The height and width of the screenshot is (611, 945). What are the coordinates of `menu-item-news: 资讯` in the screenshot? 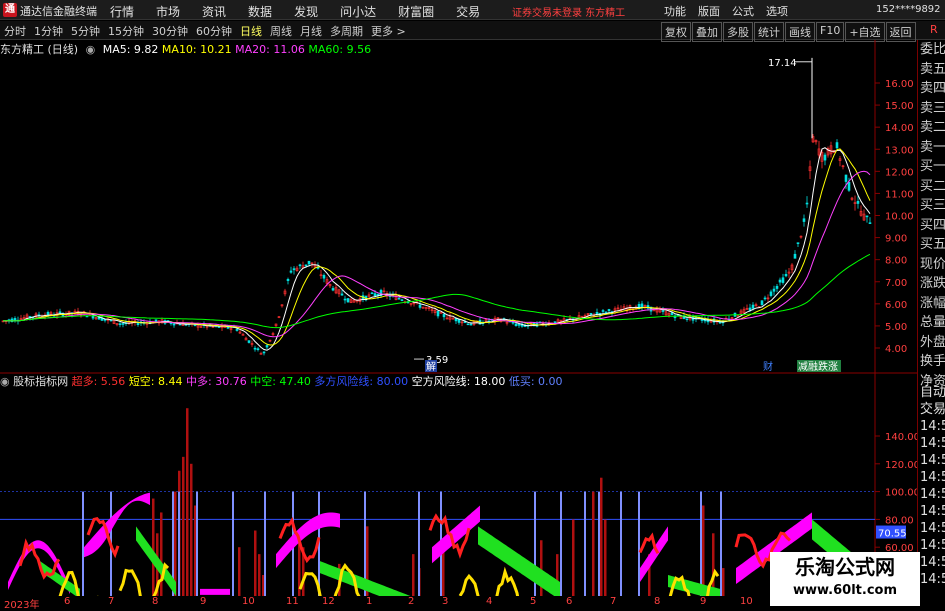 It's located at (214, 11).